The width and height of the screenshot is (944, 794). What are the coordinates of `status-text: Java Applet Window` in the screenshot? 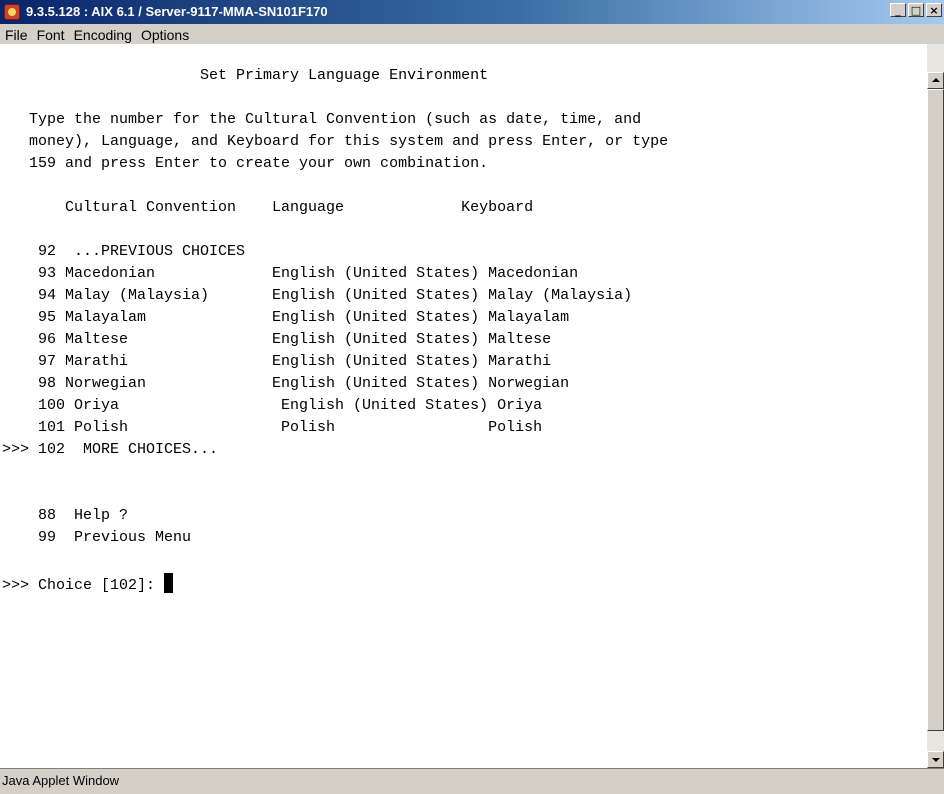 It's located at (61, 780).